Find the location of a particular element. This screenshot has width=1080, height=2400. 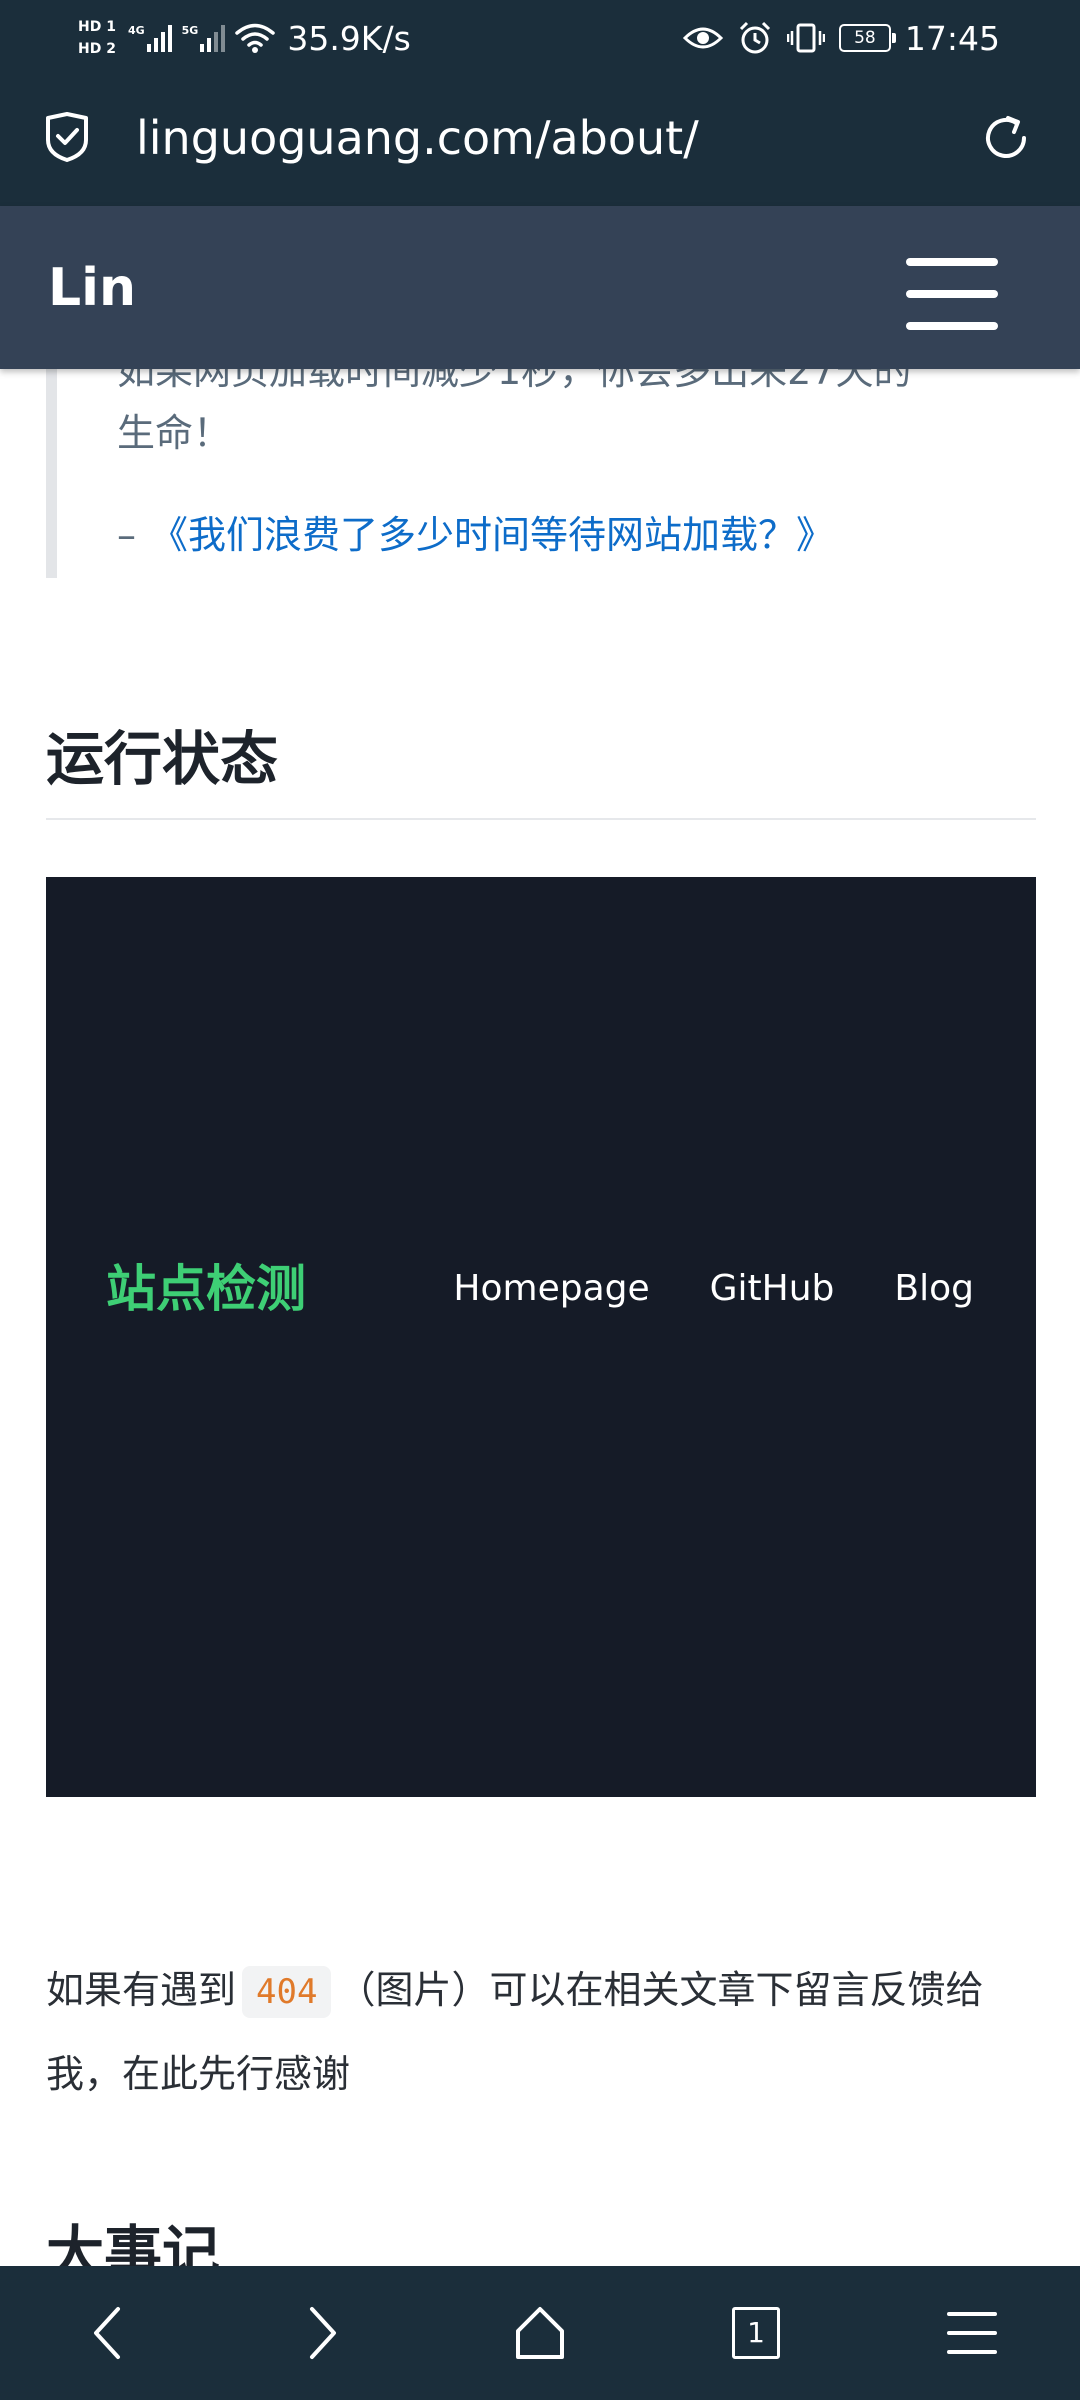

menu-icon is located at coordinates (952, 294).